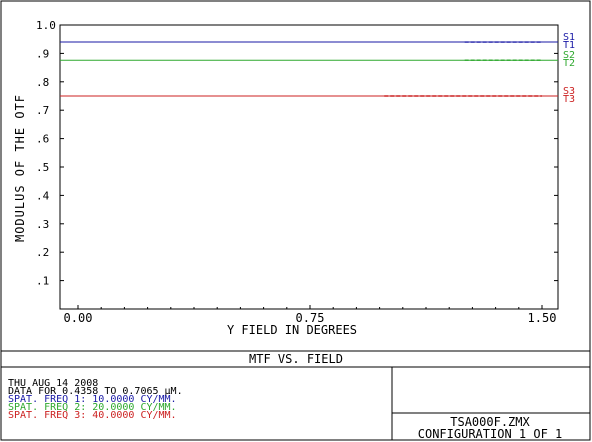  What do you see at coordinates (42, 110) in the screenshot?
I see `y-tick-label: .7` at bounding box center [42, 110].